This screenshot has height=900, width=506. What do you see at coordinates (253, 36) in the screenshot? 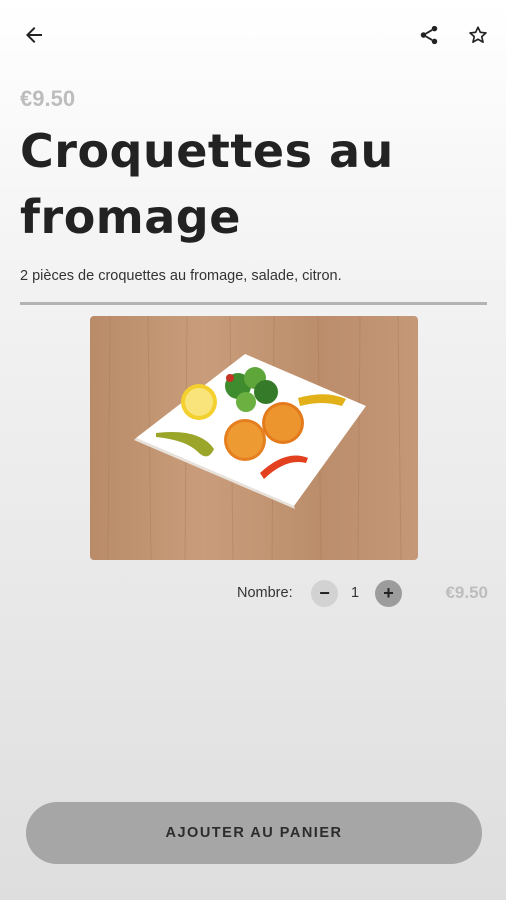
I see `top-app-bar` at bounding box center [253, 36].